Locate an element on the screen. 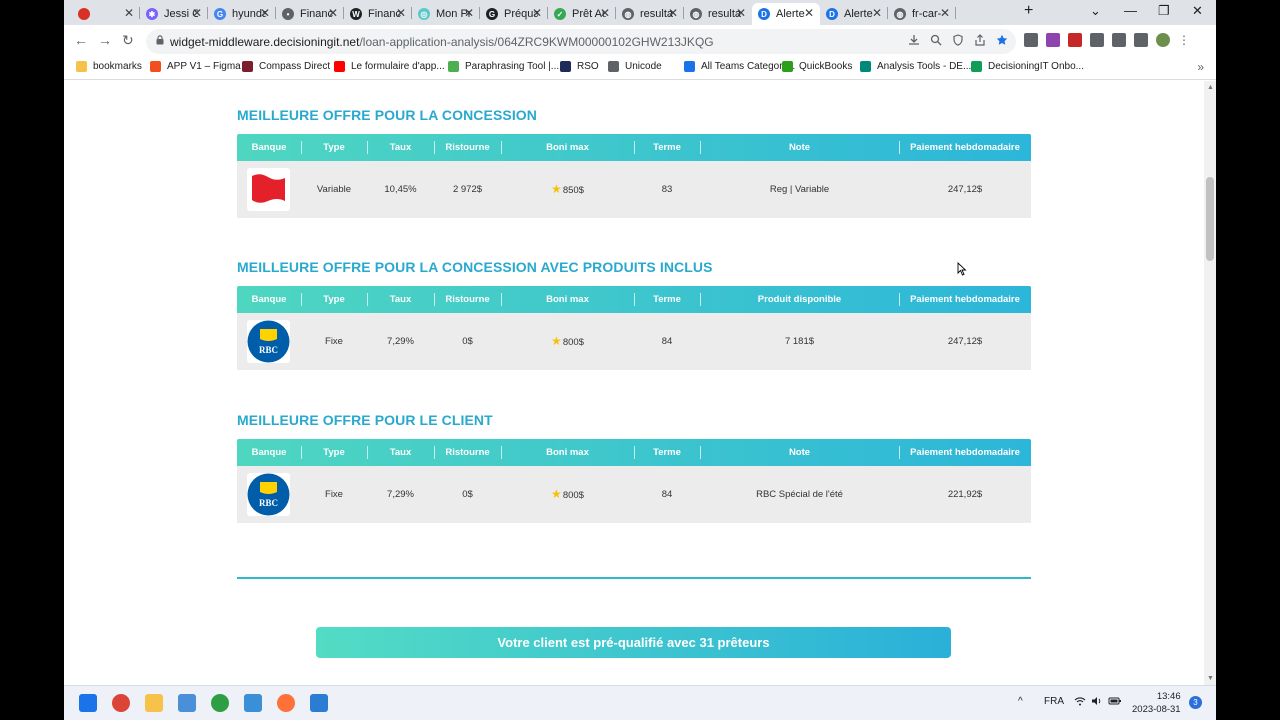 The height and width of the screenshot is (720, 1280). snipping-tool-icon is located at coordinates (253, 703).